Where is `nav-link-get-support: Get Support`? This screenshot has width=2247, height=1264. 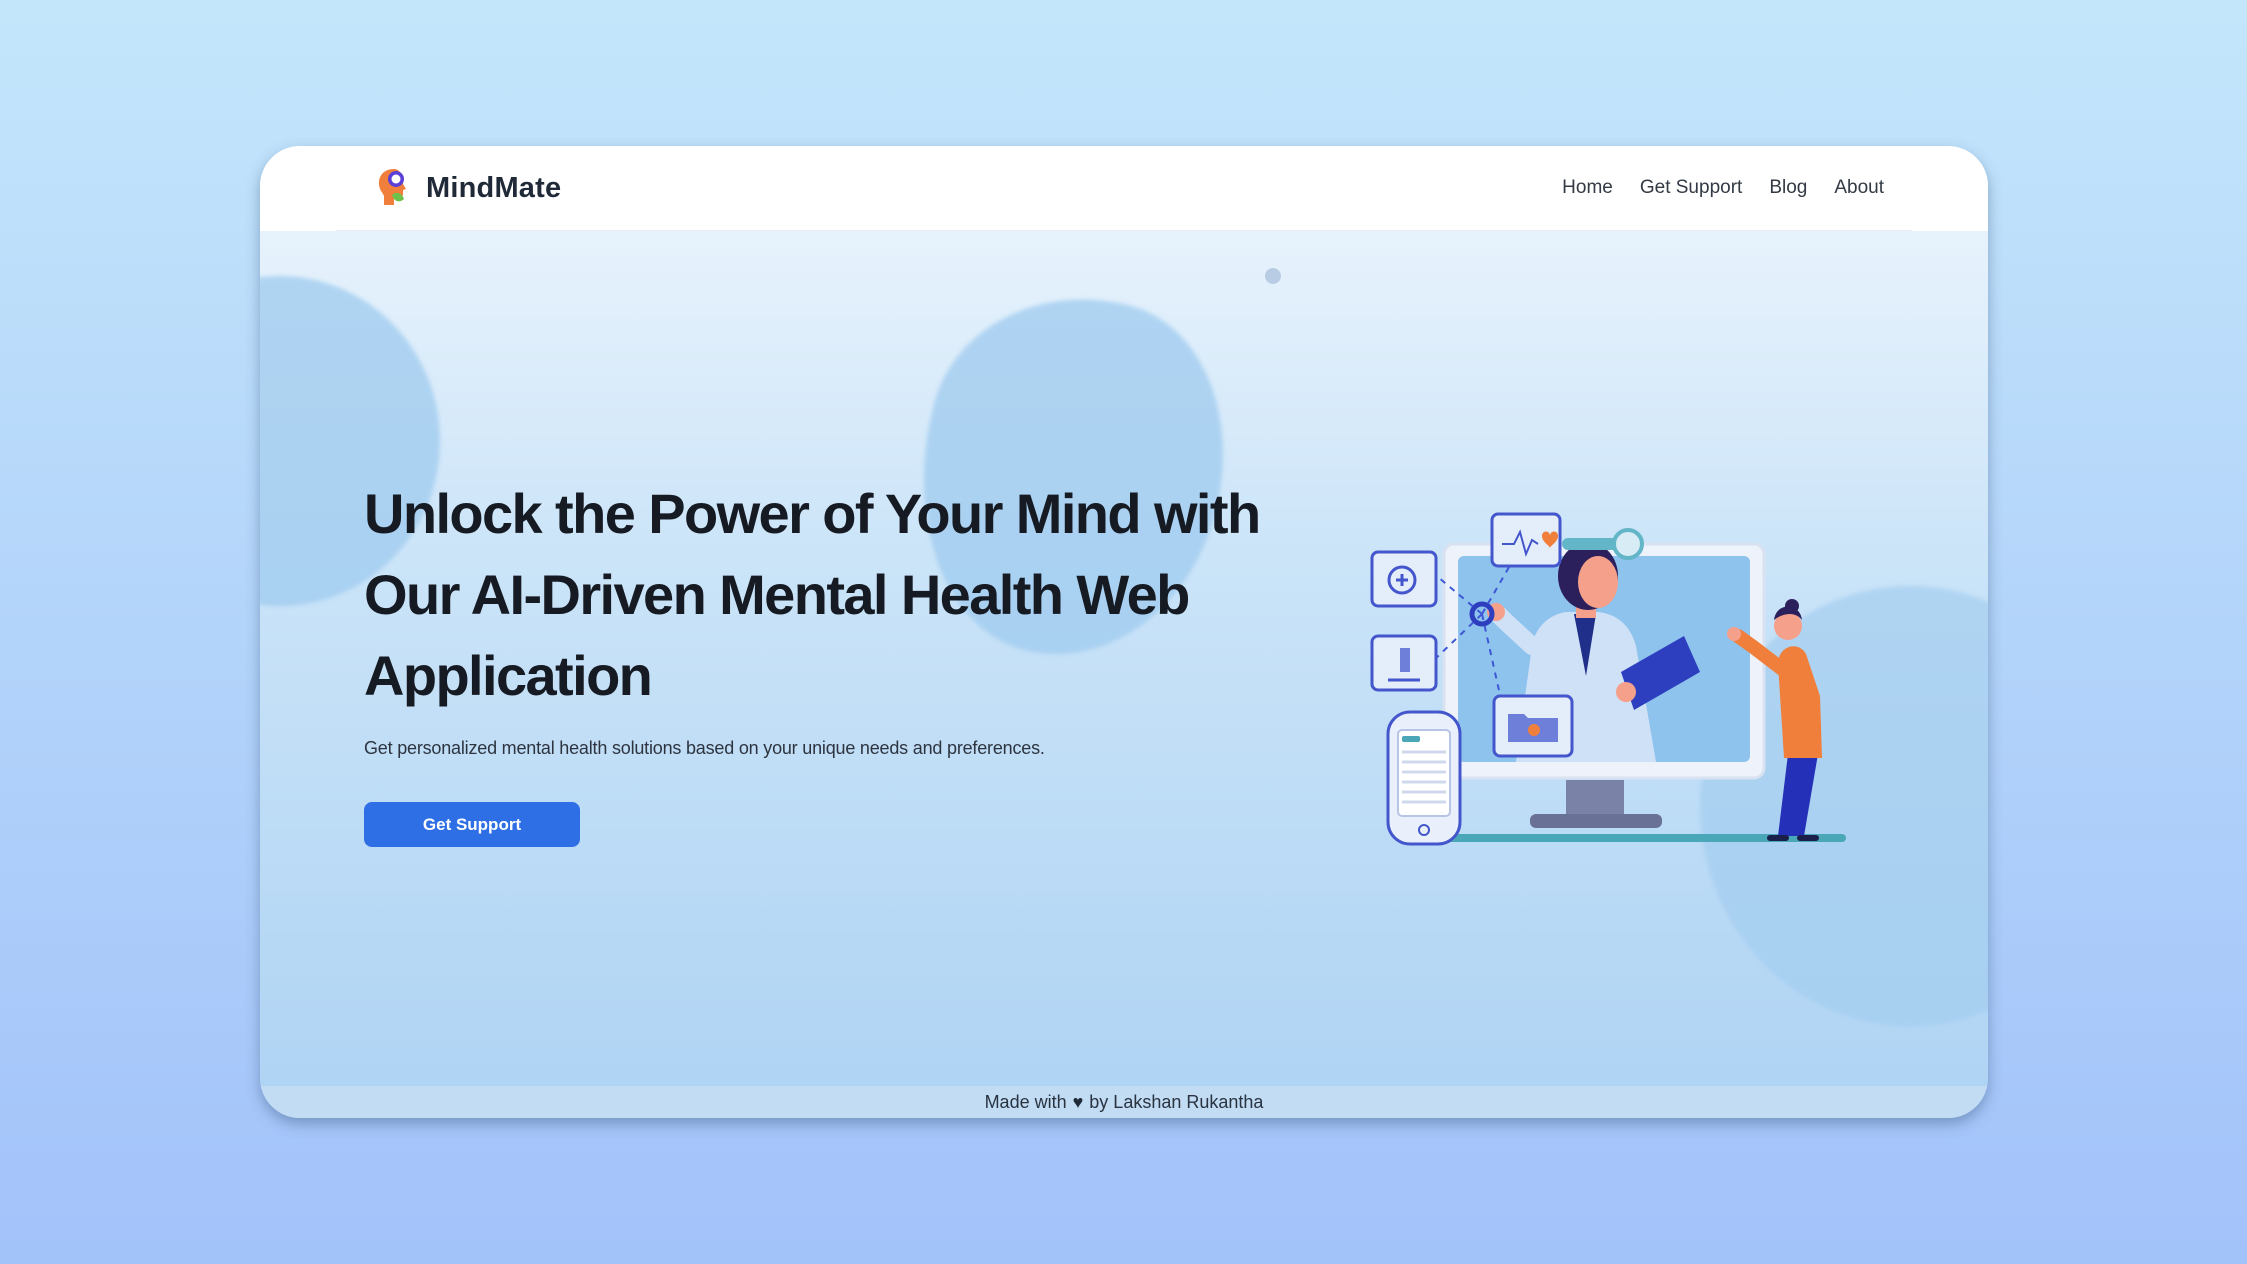 nav-link-get-support: Get Support is located at coordinates (1691, 188).